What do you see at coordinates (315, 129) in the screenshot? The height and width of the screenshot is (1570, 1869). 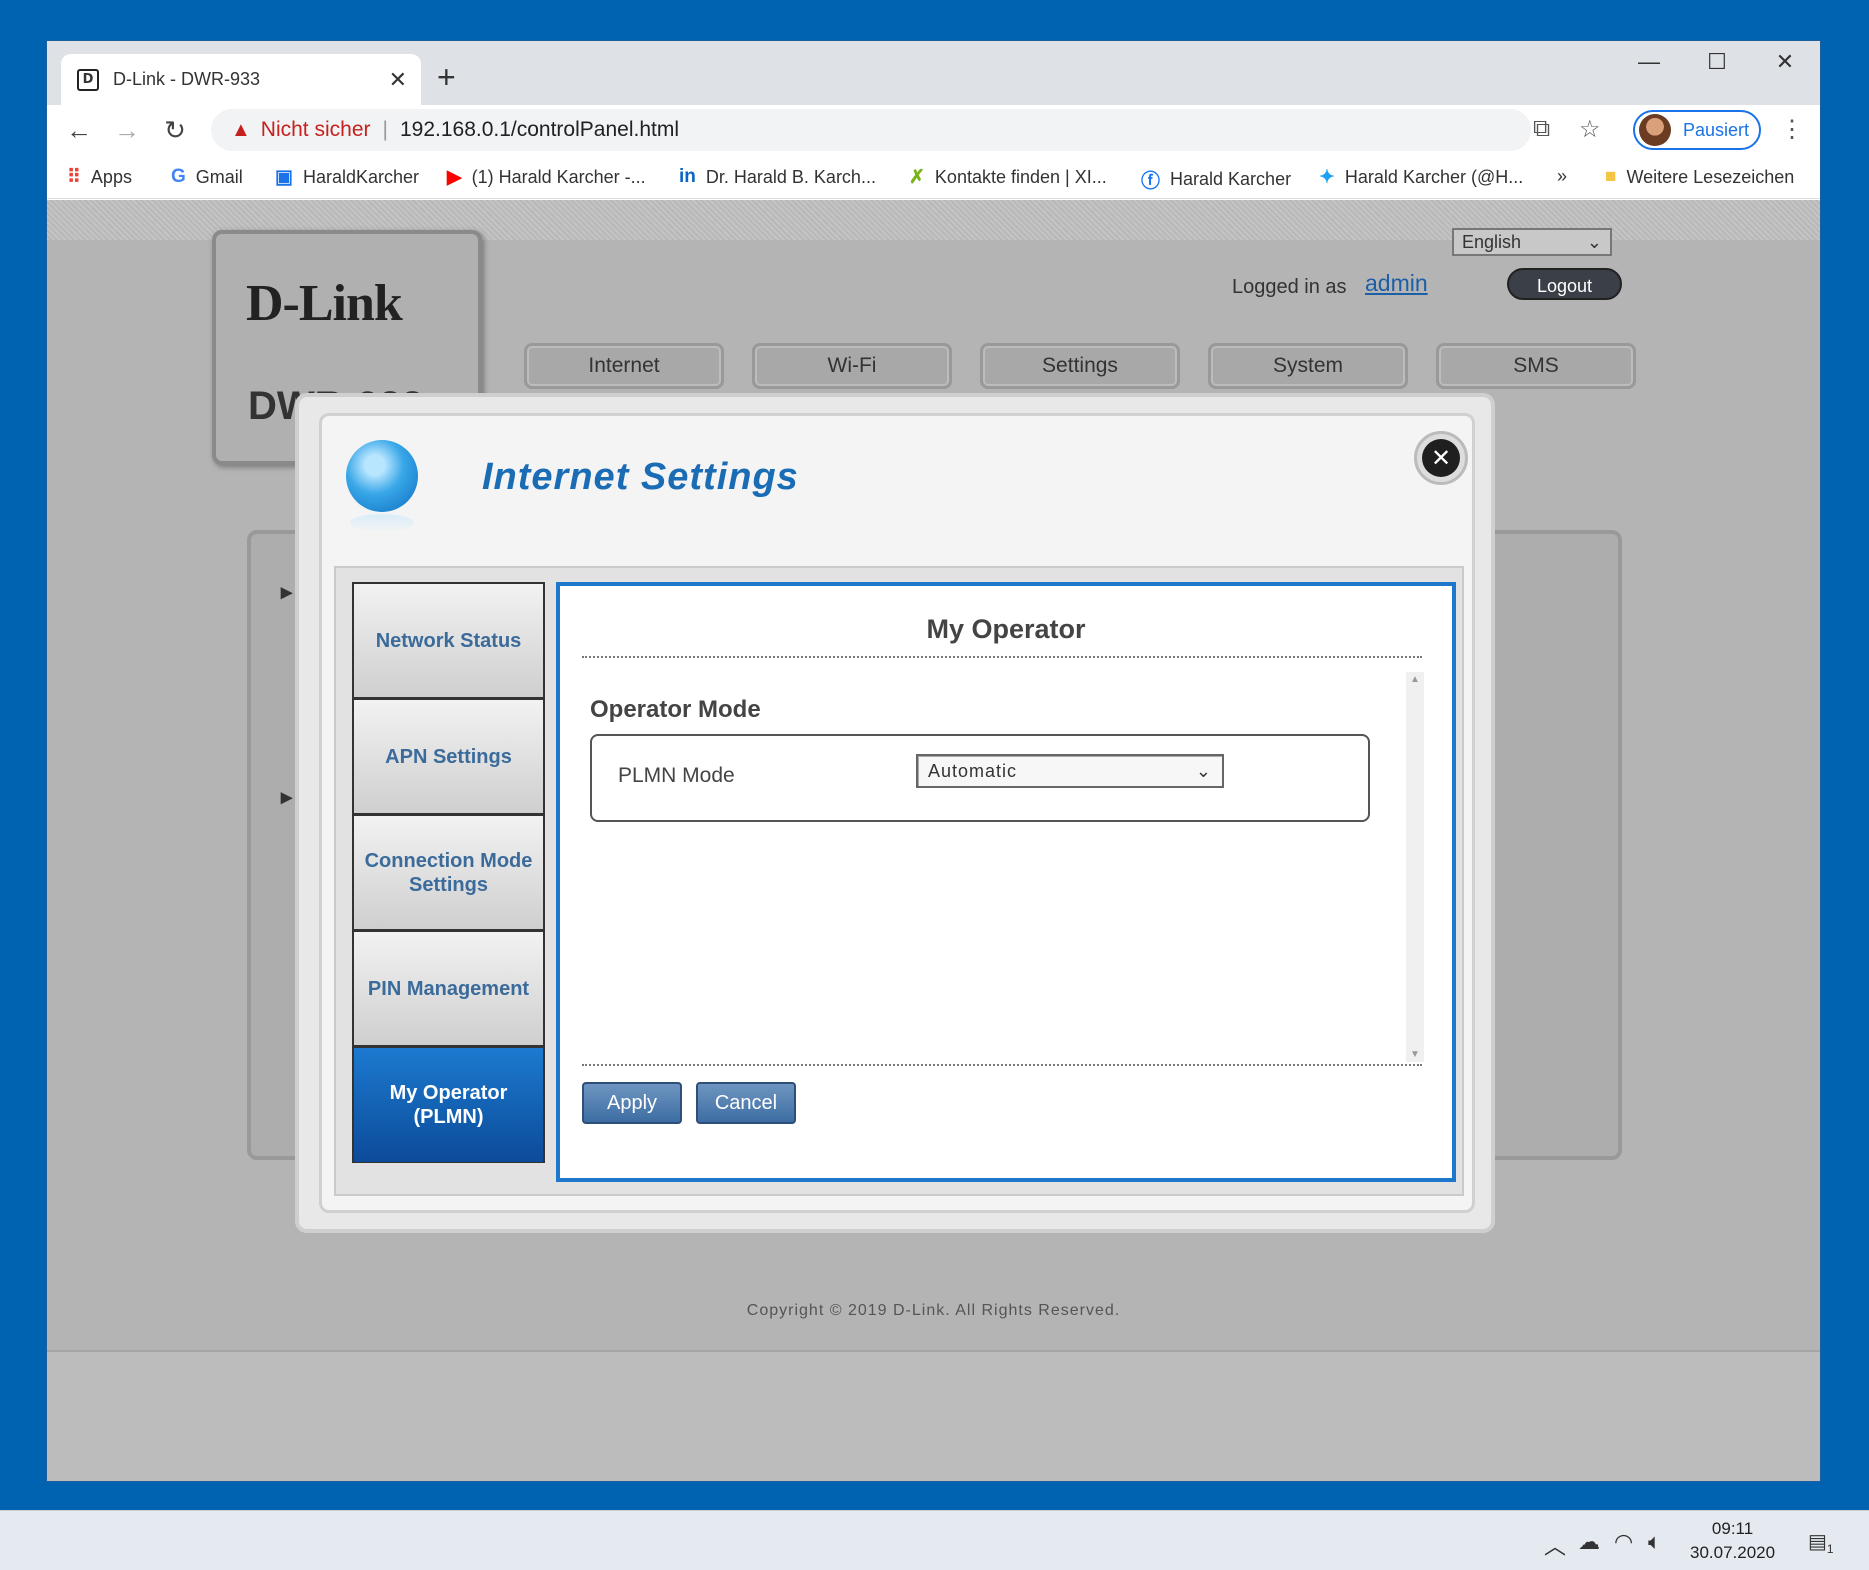 I see `security-label: Nicht sicher` at bounding box center [315, 129].